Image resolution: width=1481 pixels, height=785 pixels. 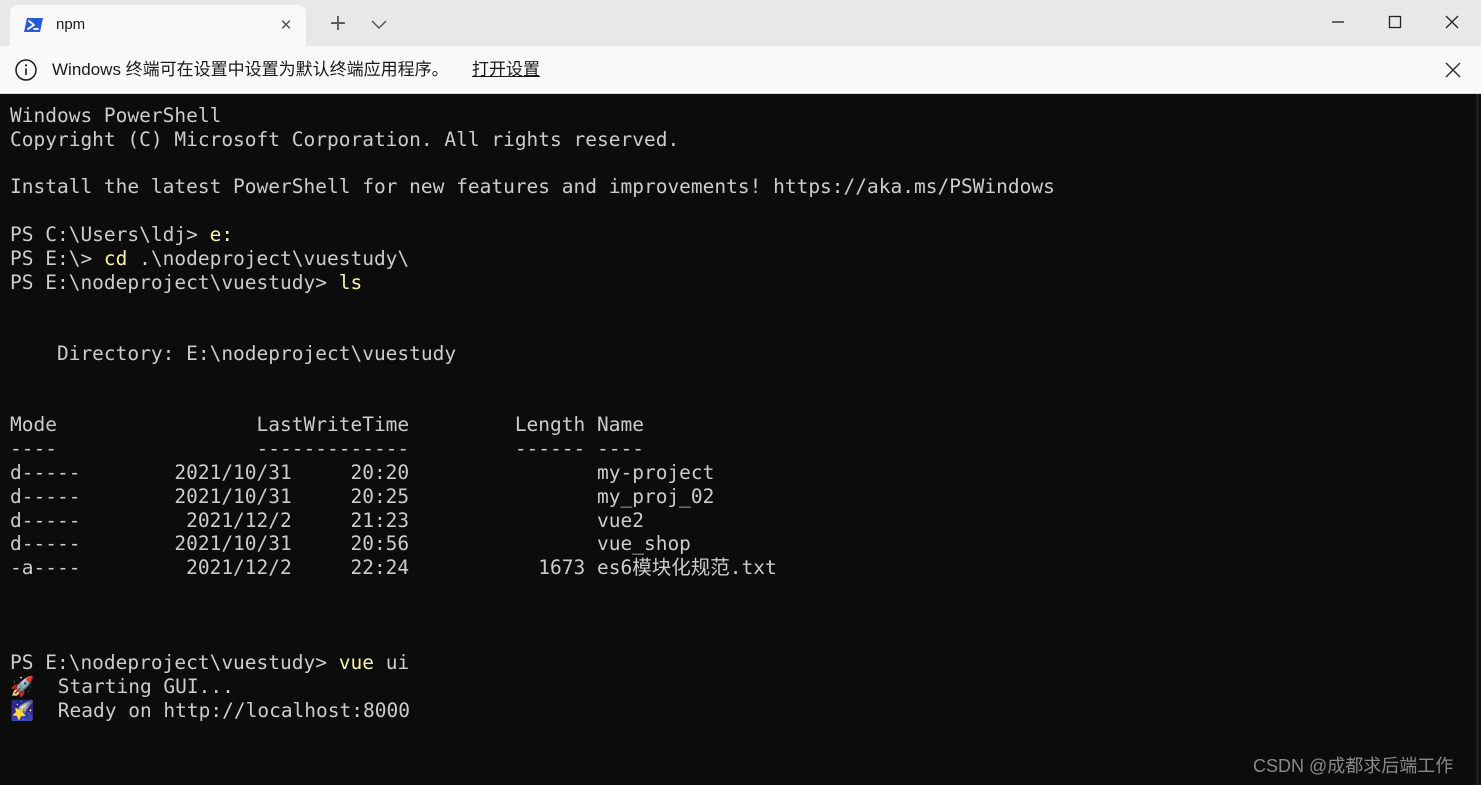 What do you see at coordinates (532, 663) in the screenshot?
I see `terminal-line: PS E:\nodeproject\vuestudy> vue ui` at bounding box center [532, 663].